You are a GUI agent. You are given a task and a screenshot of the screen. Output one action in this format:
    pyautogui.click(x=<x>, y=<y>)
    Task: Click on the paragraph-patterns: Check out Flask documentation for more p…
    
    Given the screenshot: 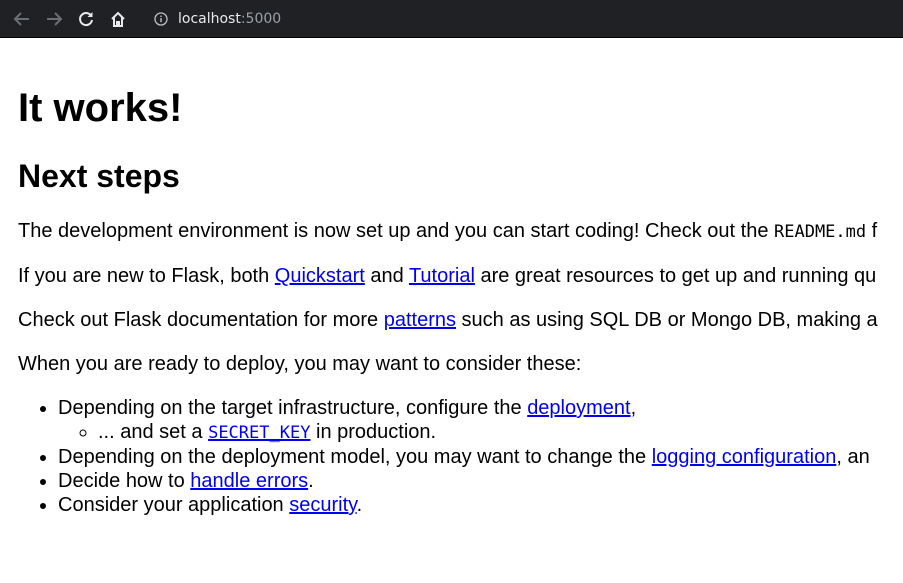 What is the action you would take?
    pyautogui.click(x=451, y=320)
    